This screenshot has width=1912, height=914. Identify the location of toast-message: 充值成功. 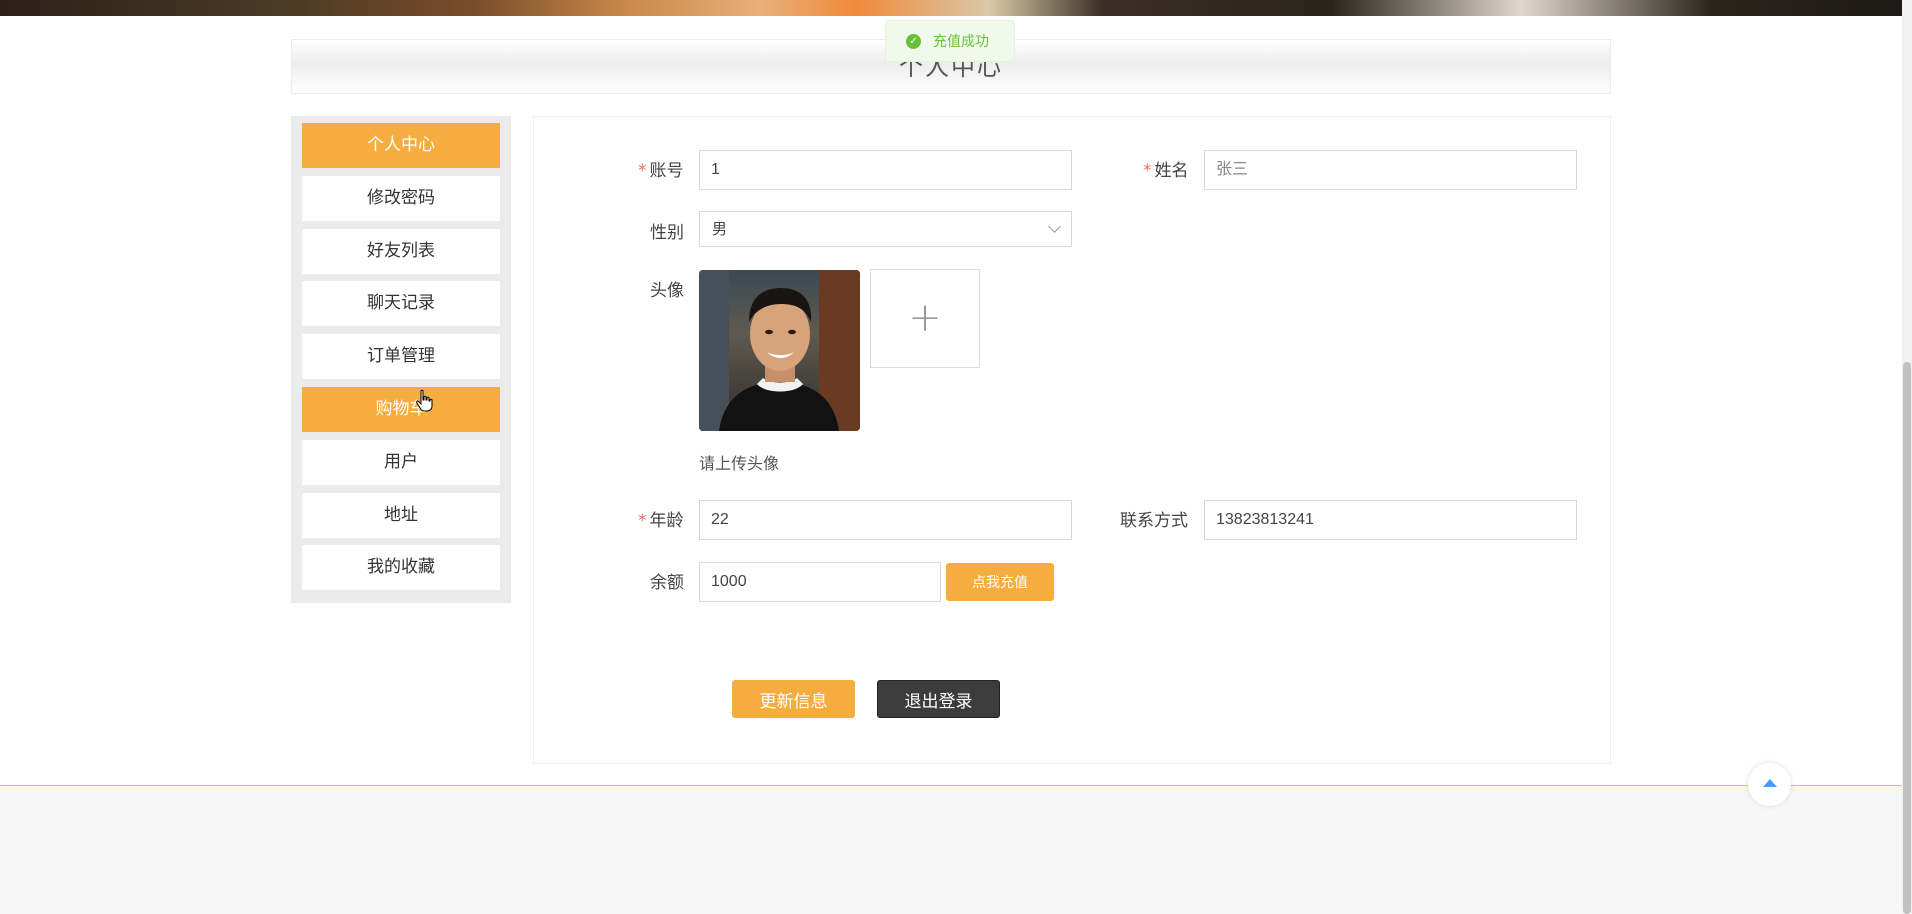
(961, 42).